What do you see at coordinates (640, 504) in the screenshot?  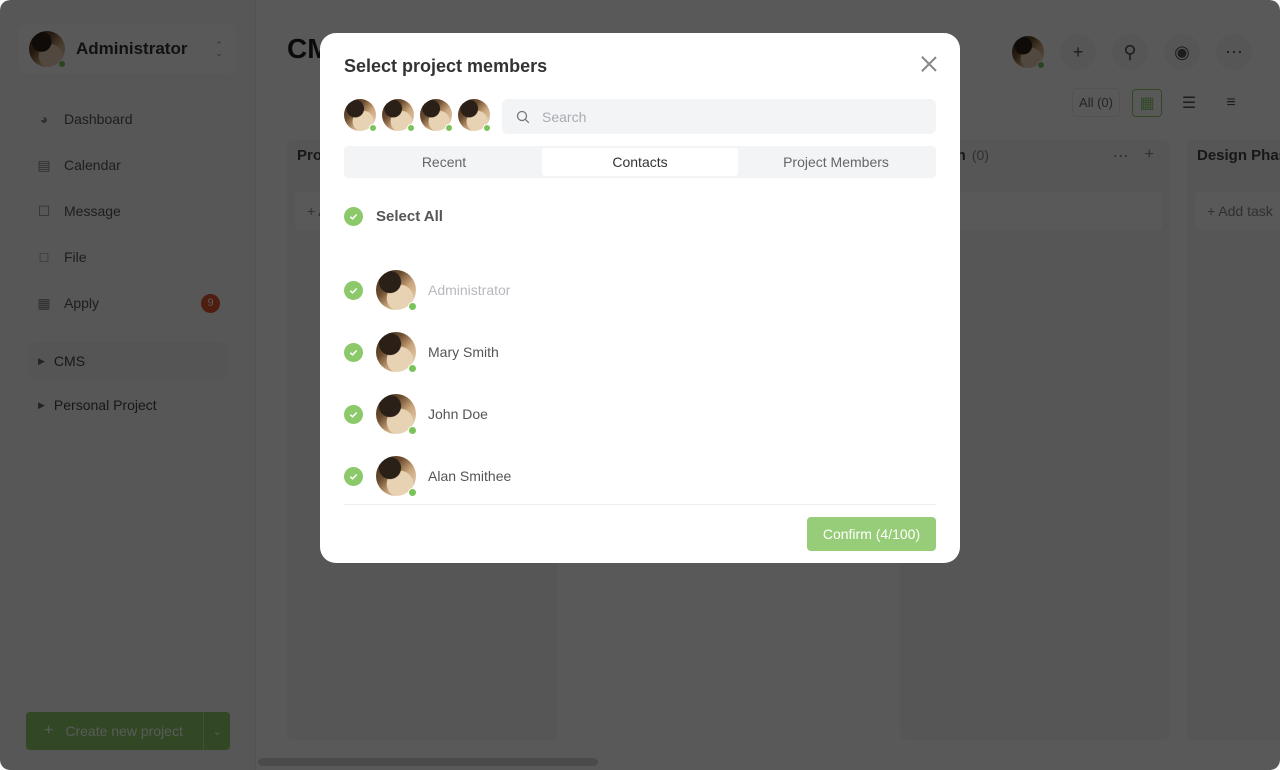 I see `footer-divider` at bounding box center [640, 504].